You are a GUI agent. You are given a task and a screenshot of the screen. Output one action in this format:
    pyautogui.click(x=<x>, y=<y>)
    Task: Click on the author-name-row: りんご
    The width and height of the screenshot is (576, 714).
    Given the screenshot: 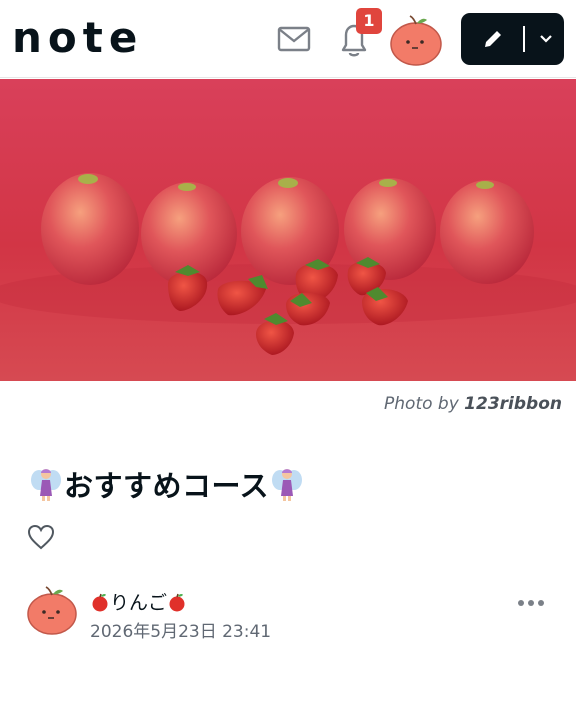 What is the action you would take?
    pyautogui.click(x=138, y=601)
    